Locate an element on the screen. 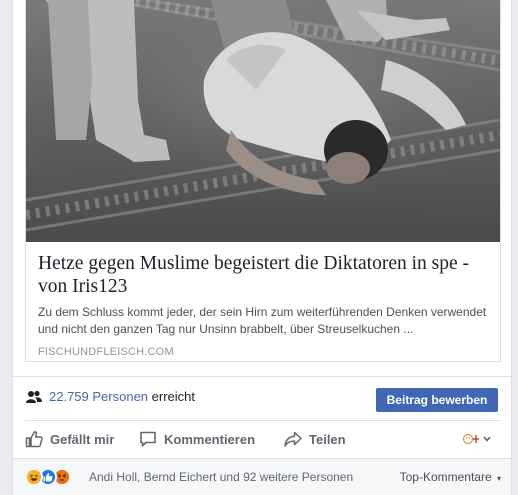  reaction-menu-button is located at coordinates (480, 439).